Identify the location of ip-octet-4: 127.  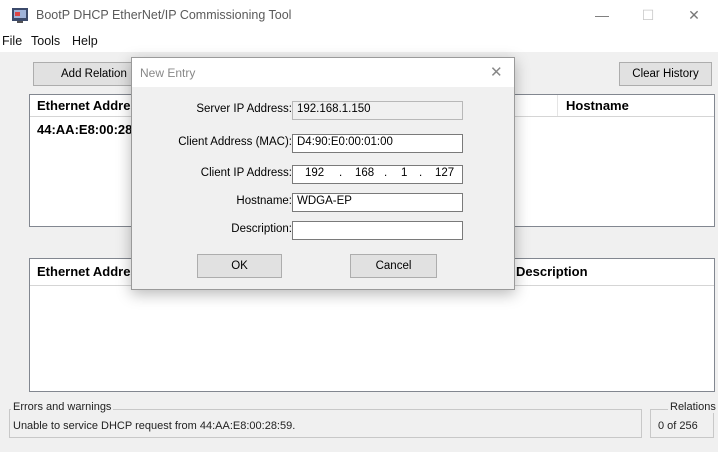
(444, 173).